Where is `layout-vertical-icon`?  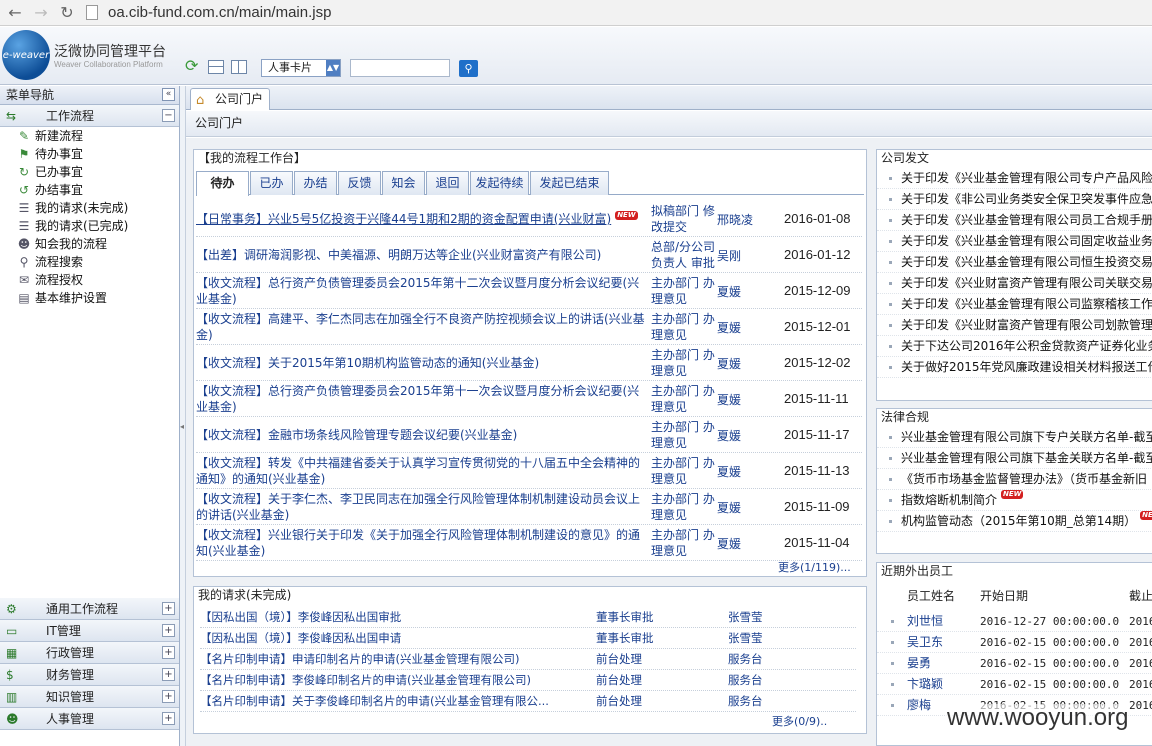
layout-vertical-icon is located at coordinates (239, 67).